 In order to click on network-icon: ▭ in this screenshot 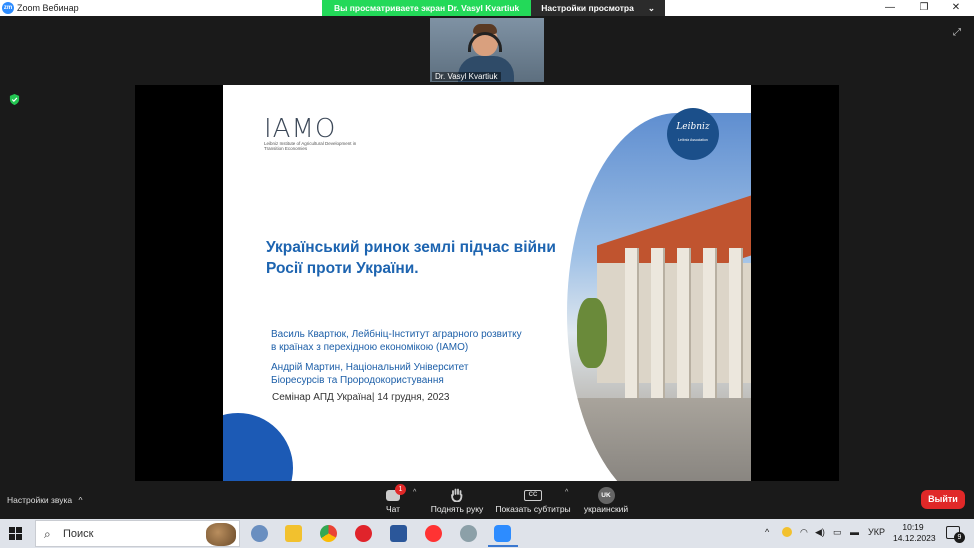, I will do `click(837, 532)`.